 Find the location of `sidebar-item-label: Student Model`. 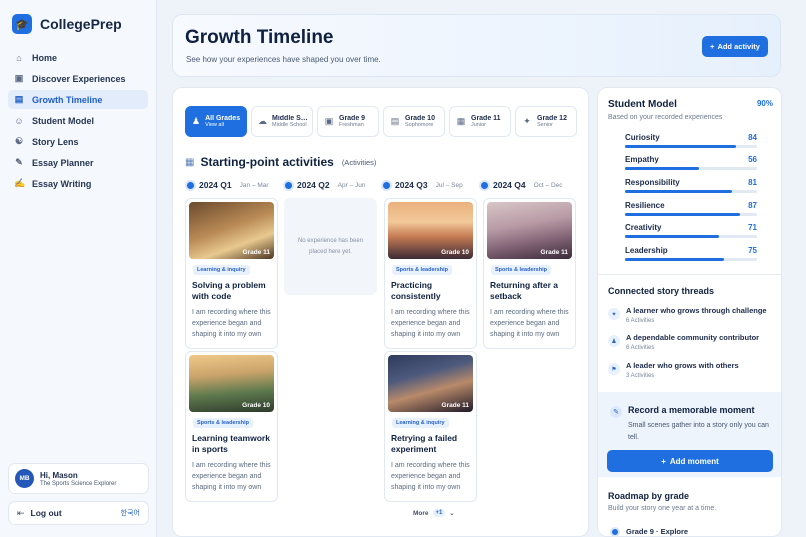

sidebar-item-label: Student Model is located at coordinates (63, 120).